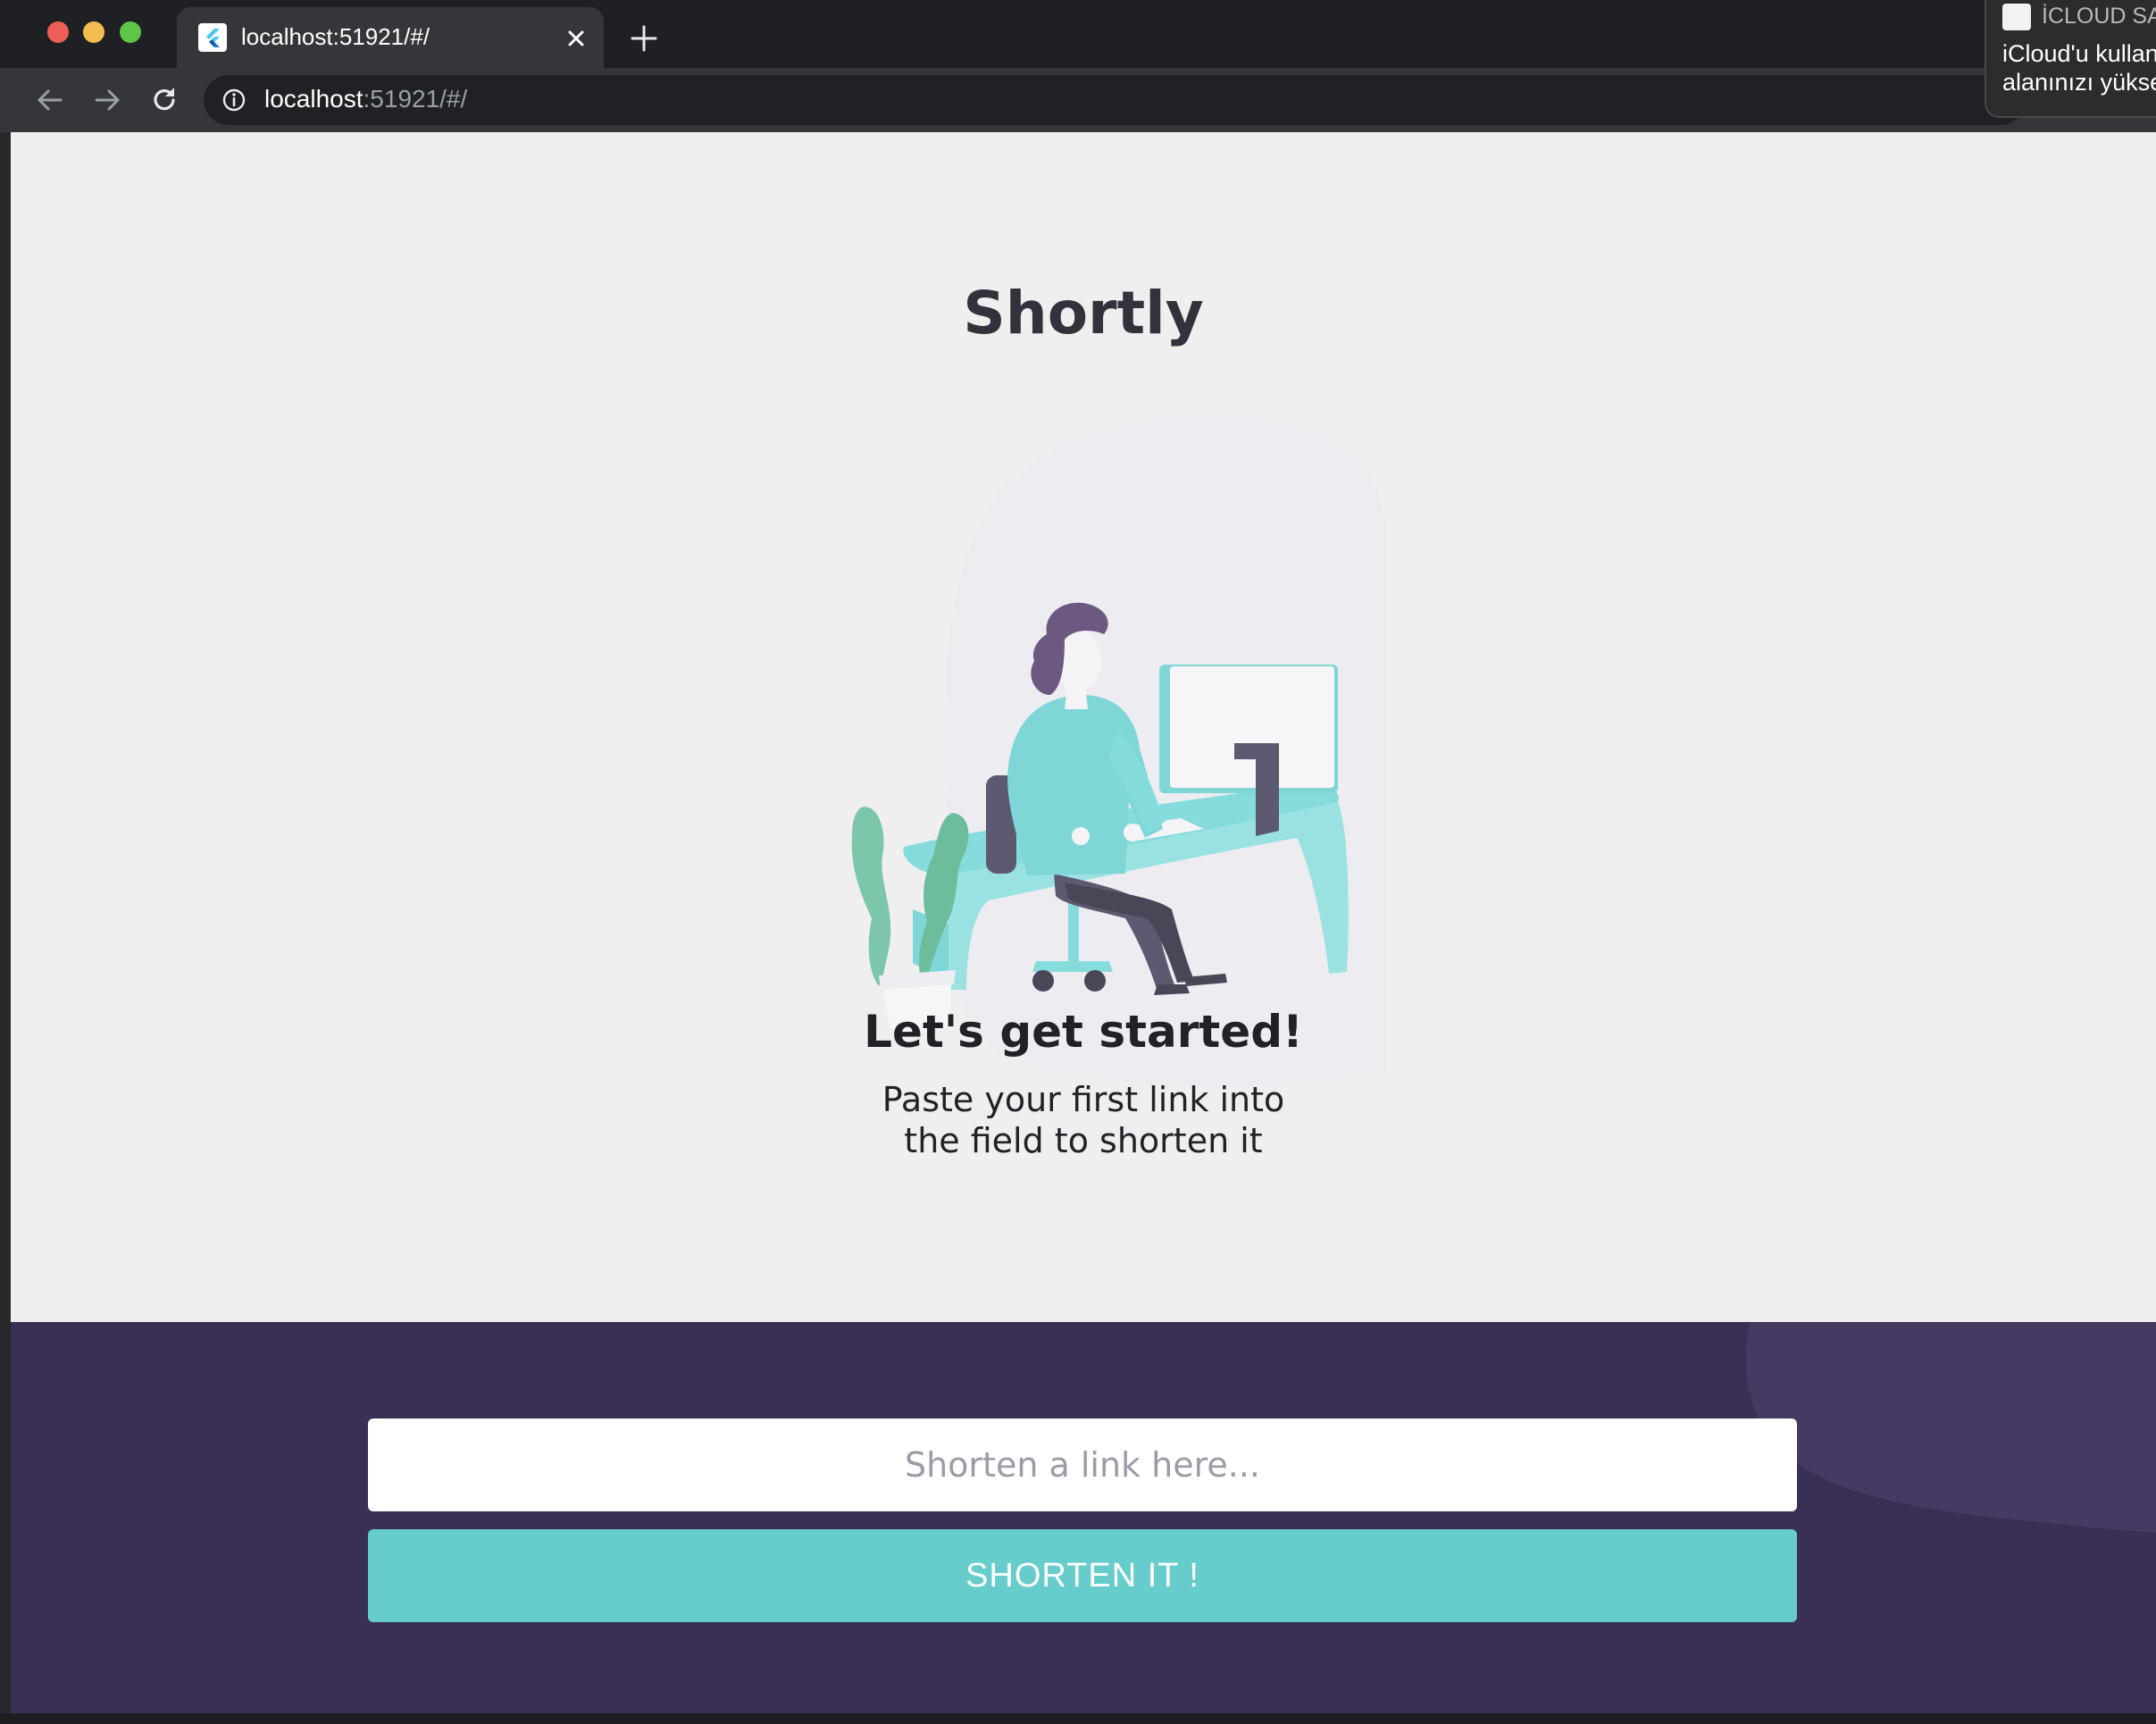  I want to click on url-text: localhost:51921/#/, so click(365, 99).